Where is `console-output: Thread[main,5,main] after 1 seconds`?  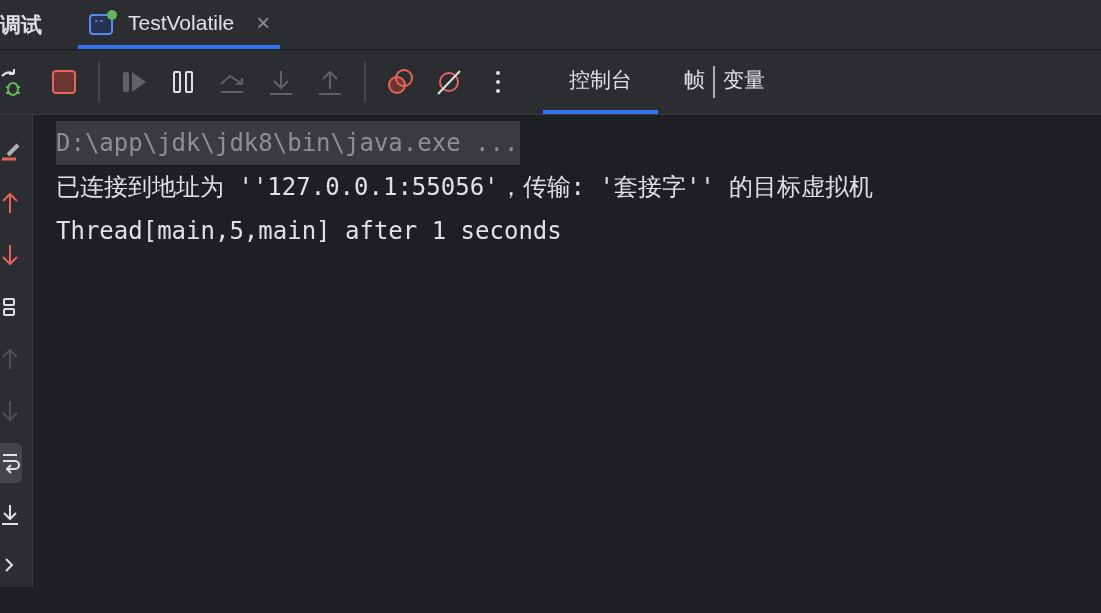 console-output: Thread[main,5,main] after 1 seconds is located at coordinates (309, 231).